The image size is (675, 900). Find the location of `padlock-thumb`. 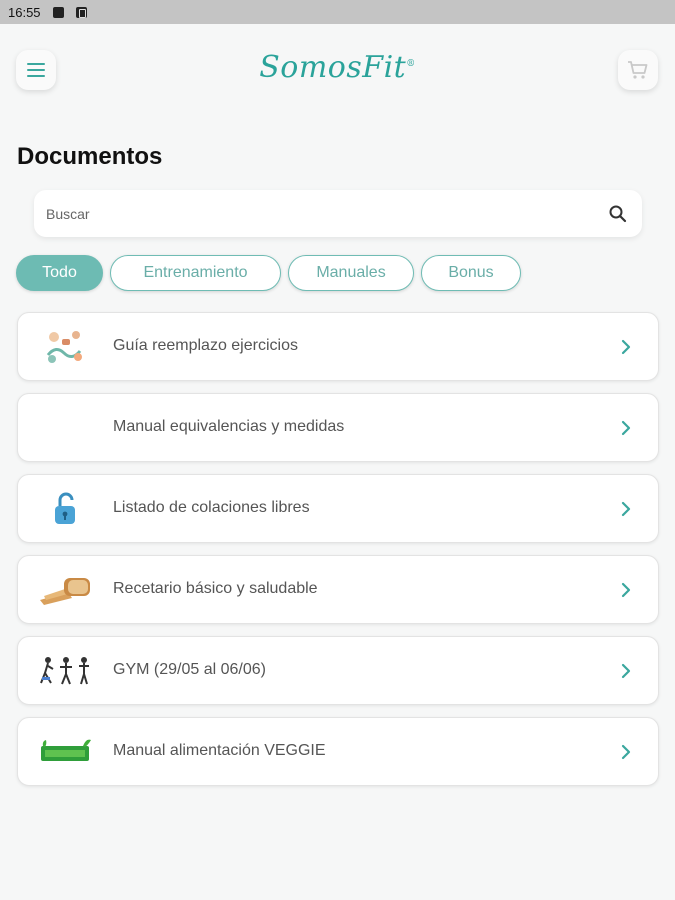

padlock-thumb is located at coordinates (66, 509).